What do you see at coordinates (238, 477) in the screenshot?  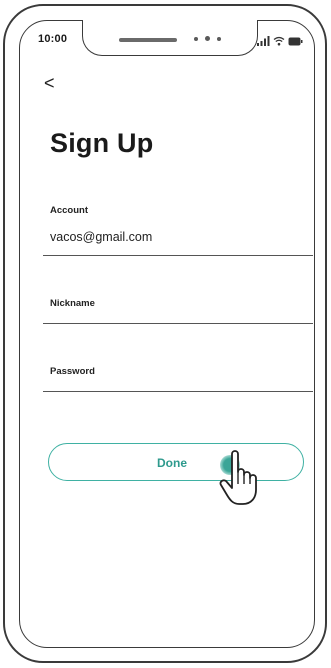 I see `hand-pointer-icon` at bounding box center [238, 477].